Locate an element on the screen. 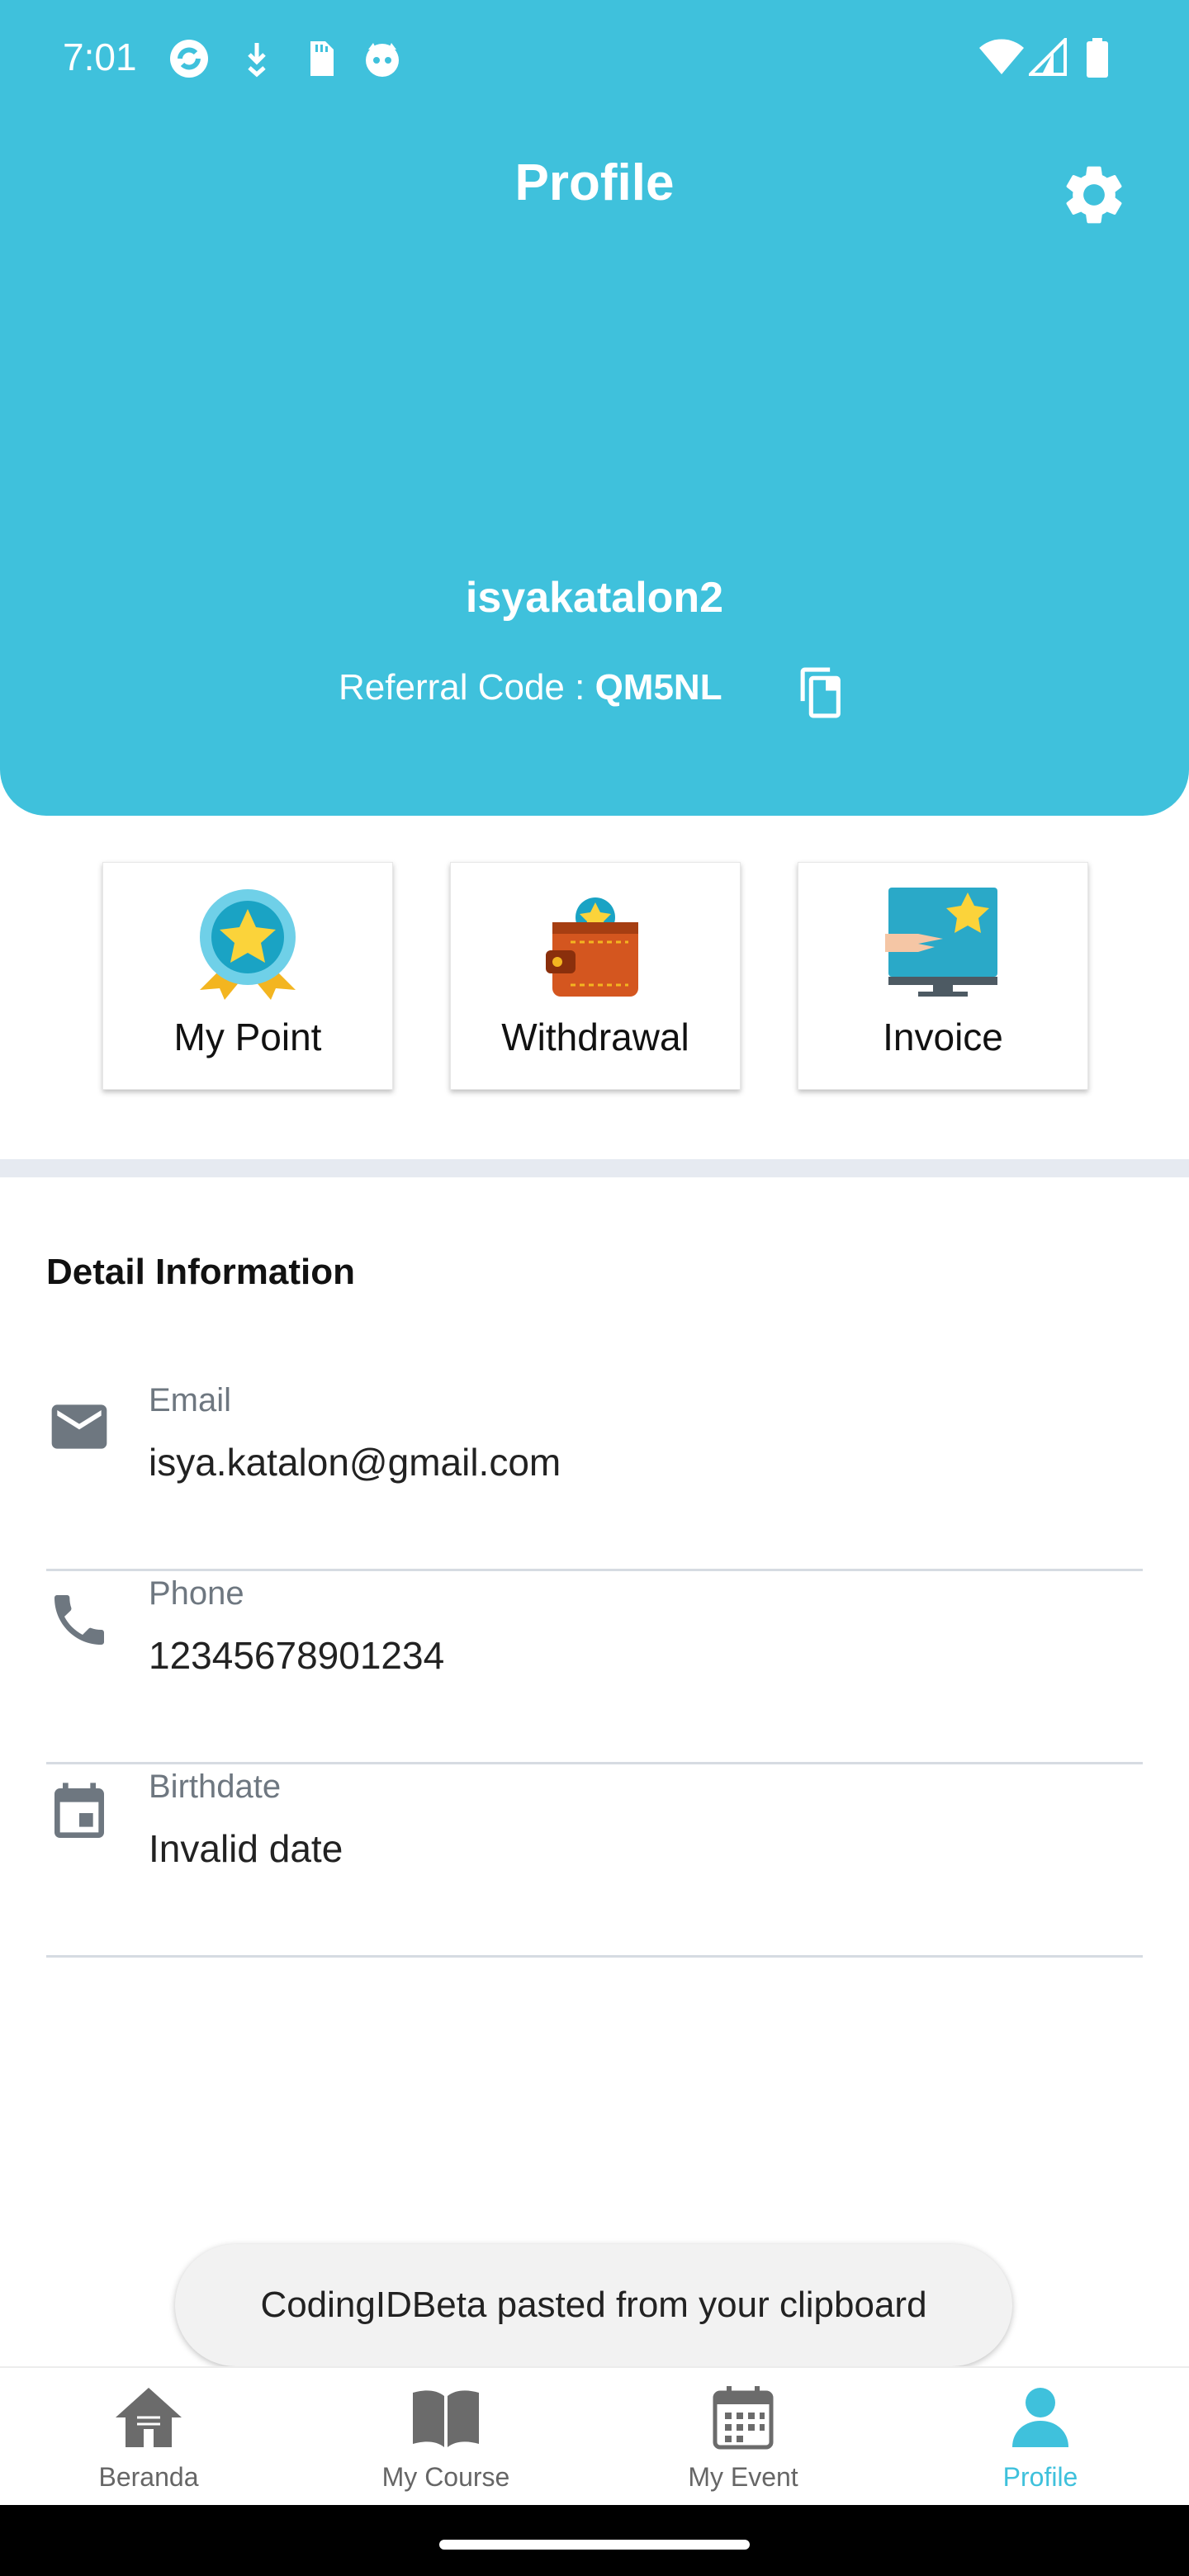  birthdate-label: Birthdate is located at coordinates (215, 1787).